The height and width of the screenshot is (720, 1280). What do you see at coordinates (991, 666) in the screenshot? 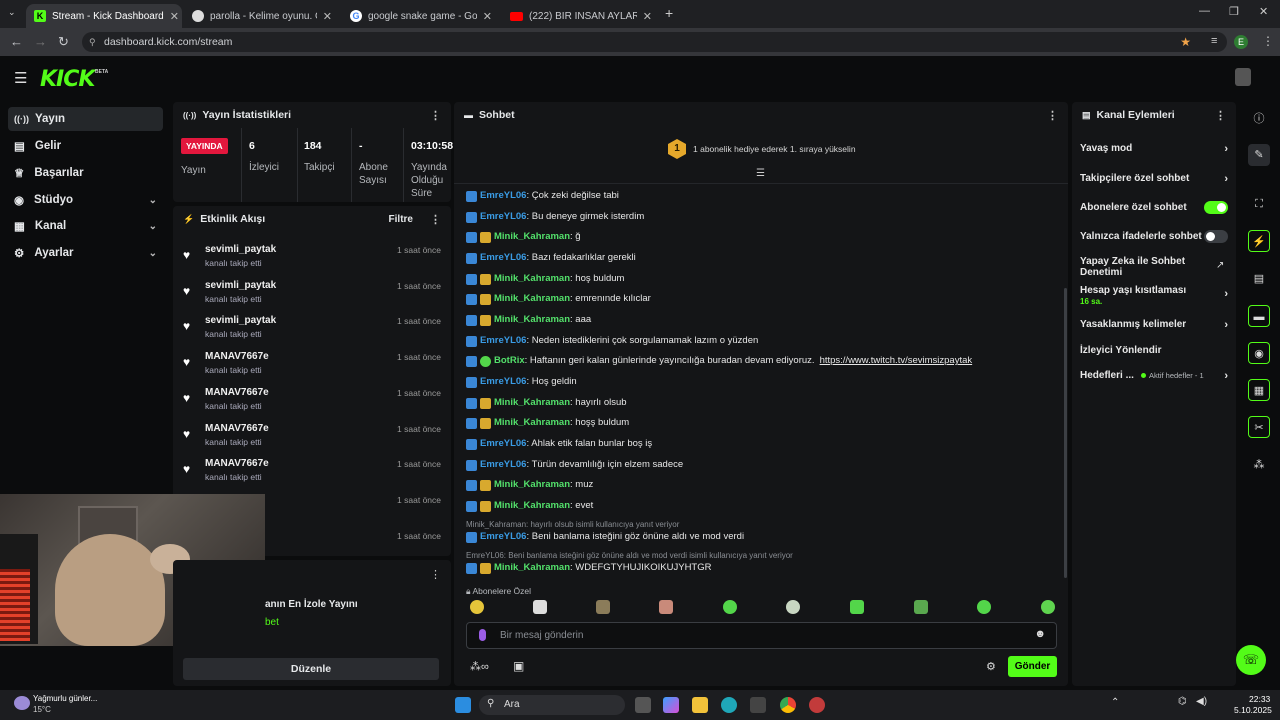
I see `chat-settings-icon: ⚙` at bounding box center [991, 666].